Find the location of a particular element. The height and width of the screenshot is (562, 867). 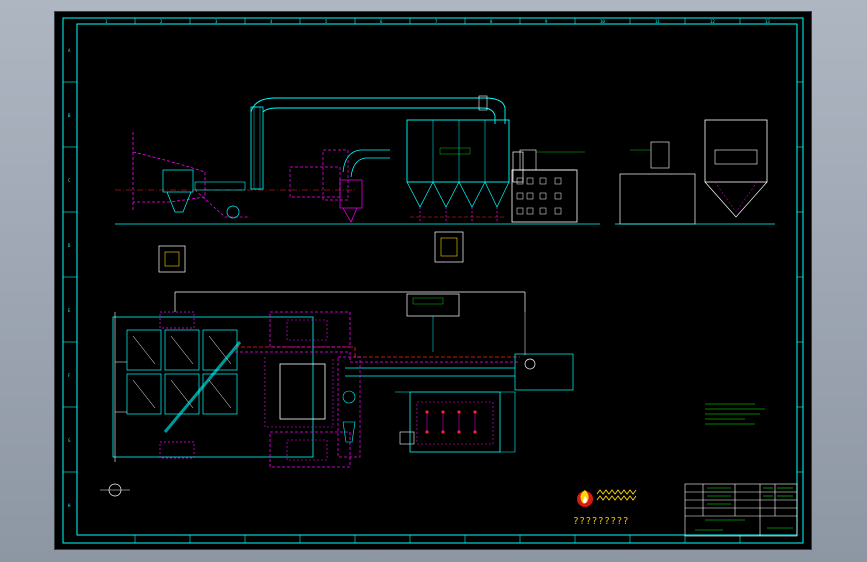

grid-letter-e: E is located at coordinates (69, 310).